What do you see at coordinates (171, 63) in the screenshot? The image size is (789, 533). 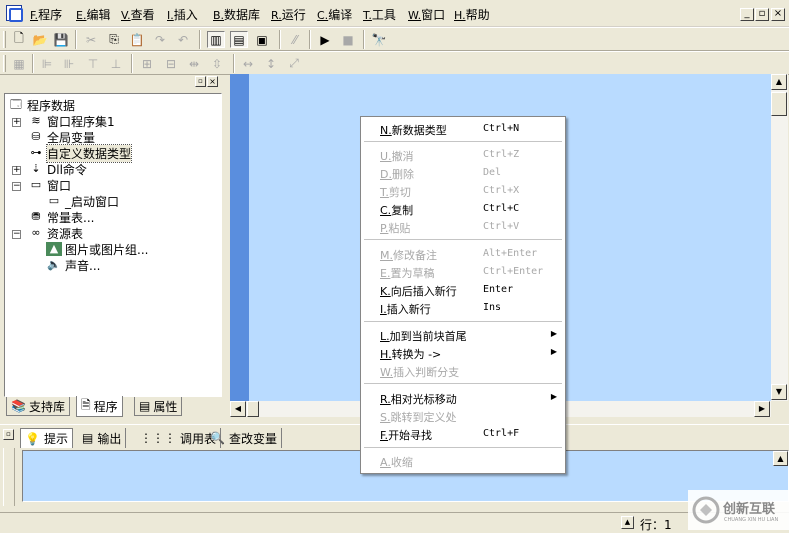 I see `center-vertical-icon: ⊟` at bounding box center [171, 63].